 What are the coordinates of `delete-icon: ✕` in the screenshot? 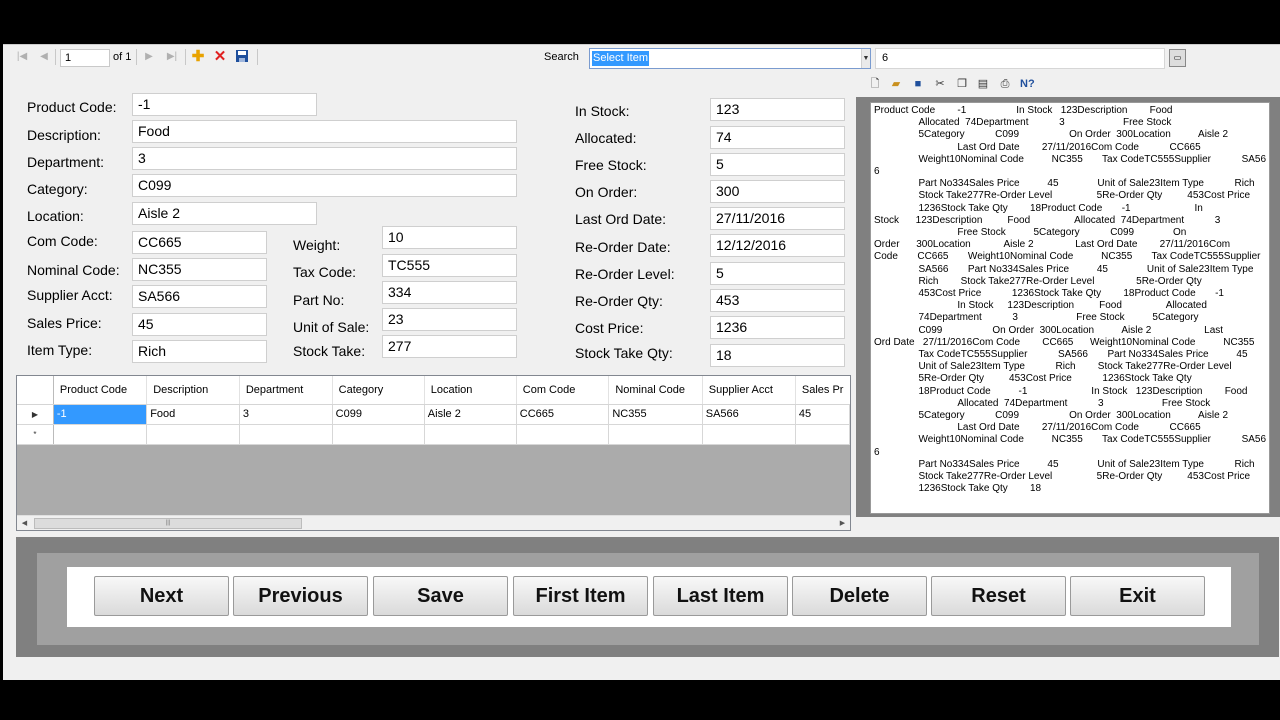 It's located at (220, 56).